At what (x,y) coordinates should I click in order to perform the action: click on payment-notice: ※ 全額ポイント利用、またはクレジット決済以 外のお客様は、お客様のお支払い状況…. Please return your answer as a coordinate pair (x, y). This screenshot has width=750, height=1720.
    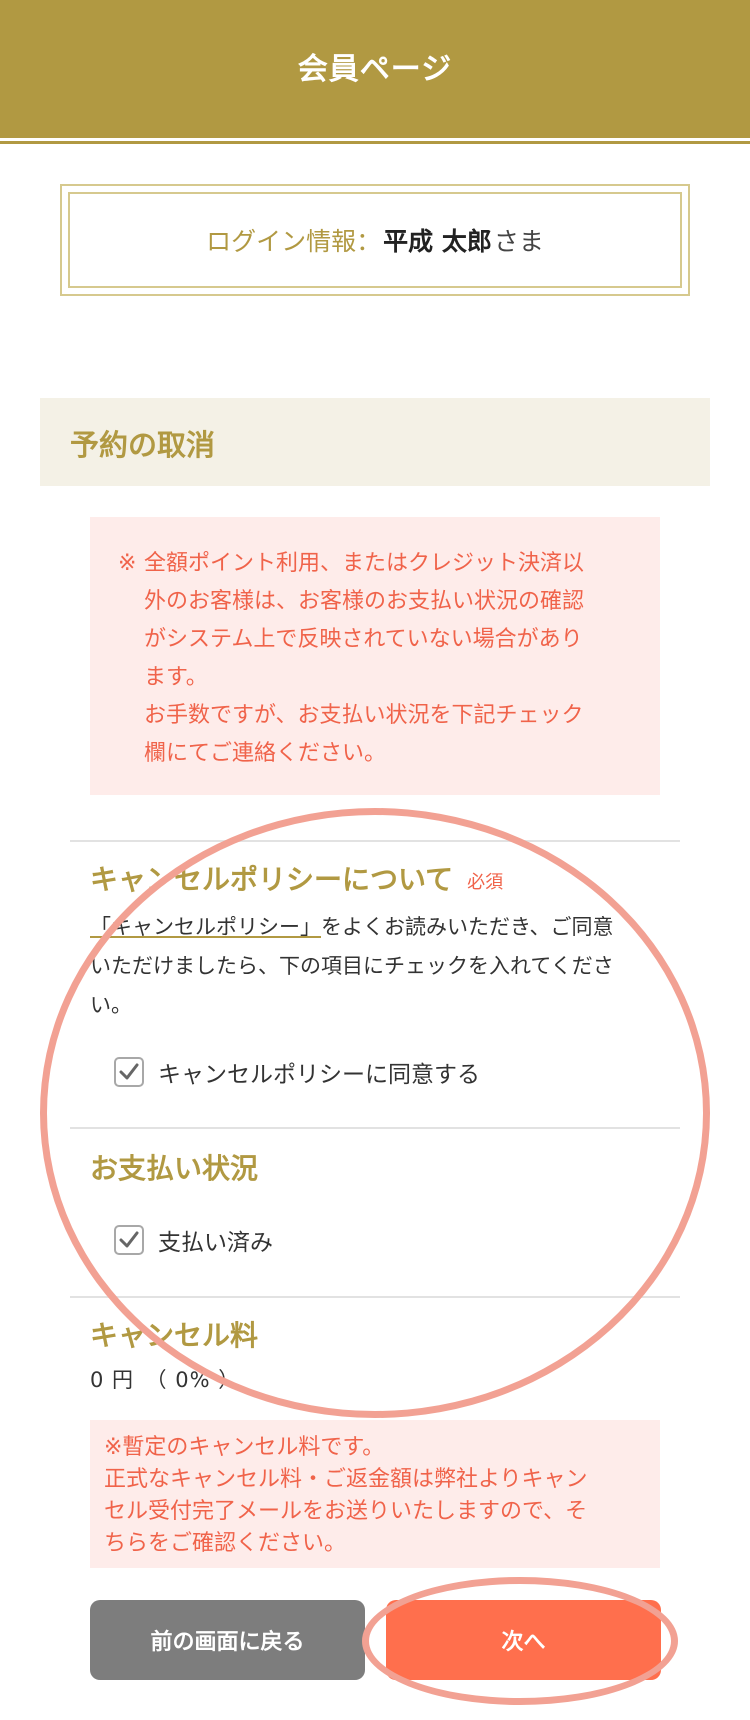
    Looking at the image, I should click on (375, 656).